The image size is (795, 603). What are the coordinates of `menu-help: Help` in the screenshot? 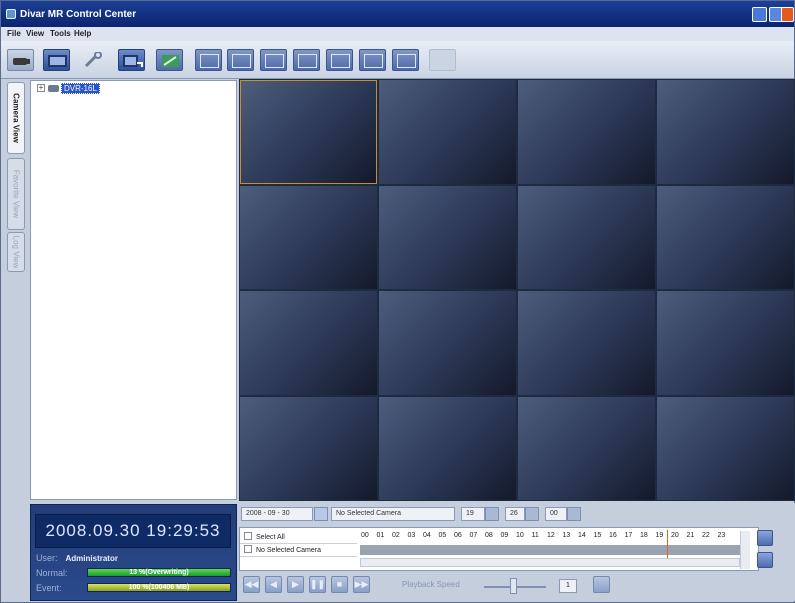 It's located at (82, 33).